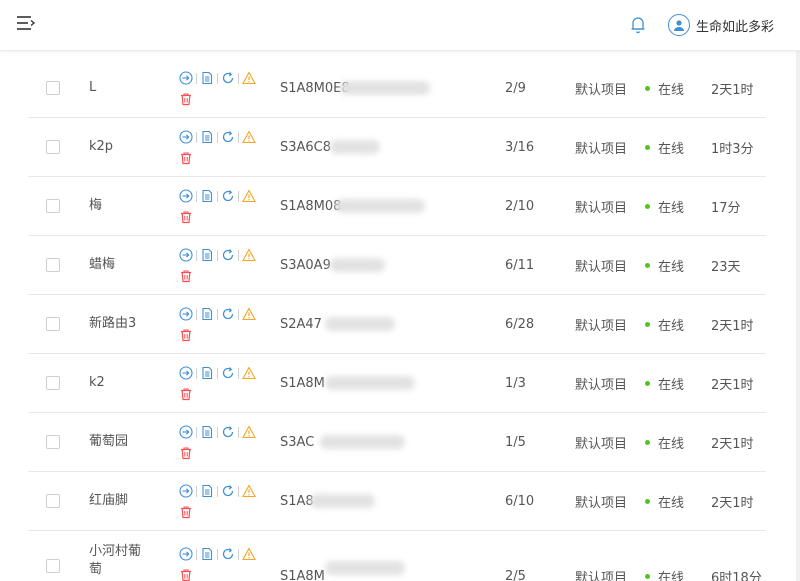 The height and width of the screenshot is (581, 800). Describe the element at coordinates (397, 501) in the screenshot. I see `table-row: 红庙脚 S1A8 6/10 默认项目 在线 2天1时` at that location.